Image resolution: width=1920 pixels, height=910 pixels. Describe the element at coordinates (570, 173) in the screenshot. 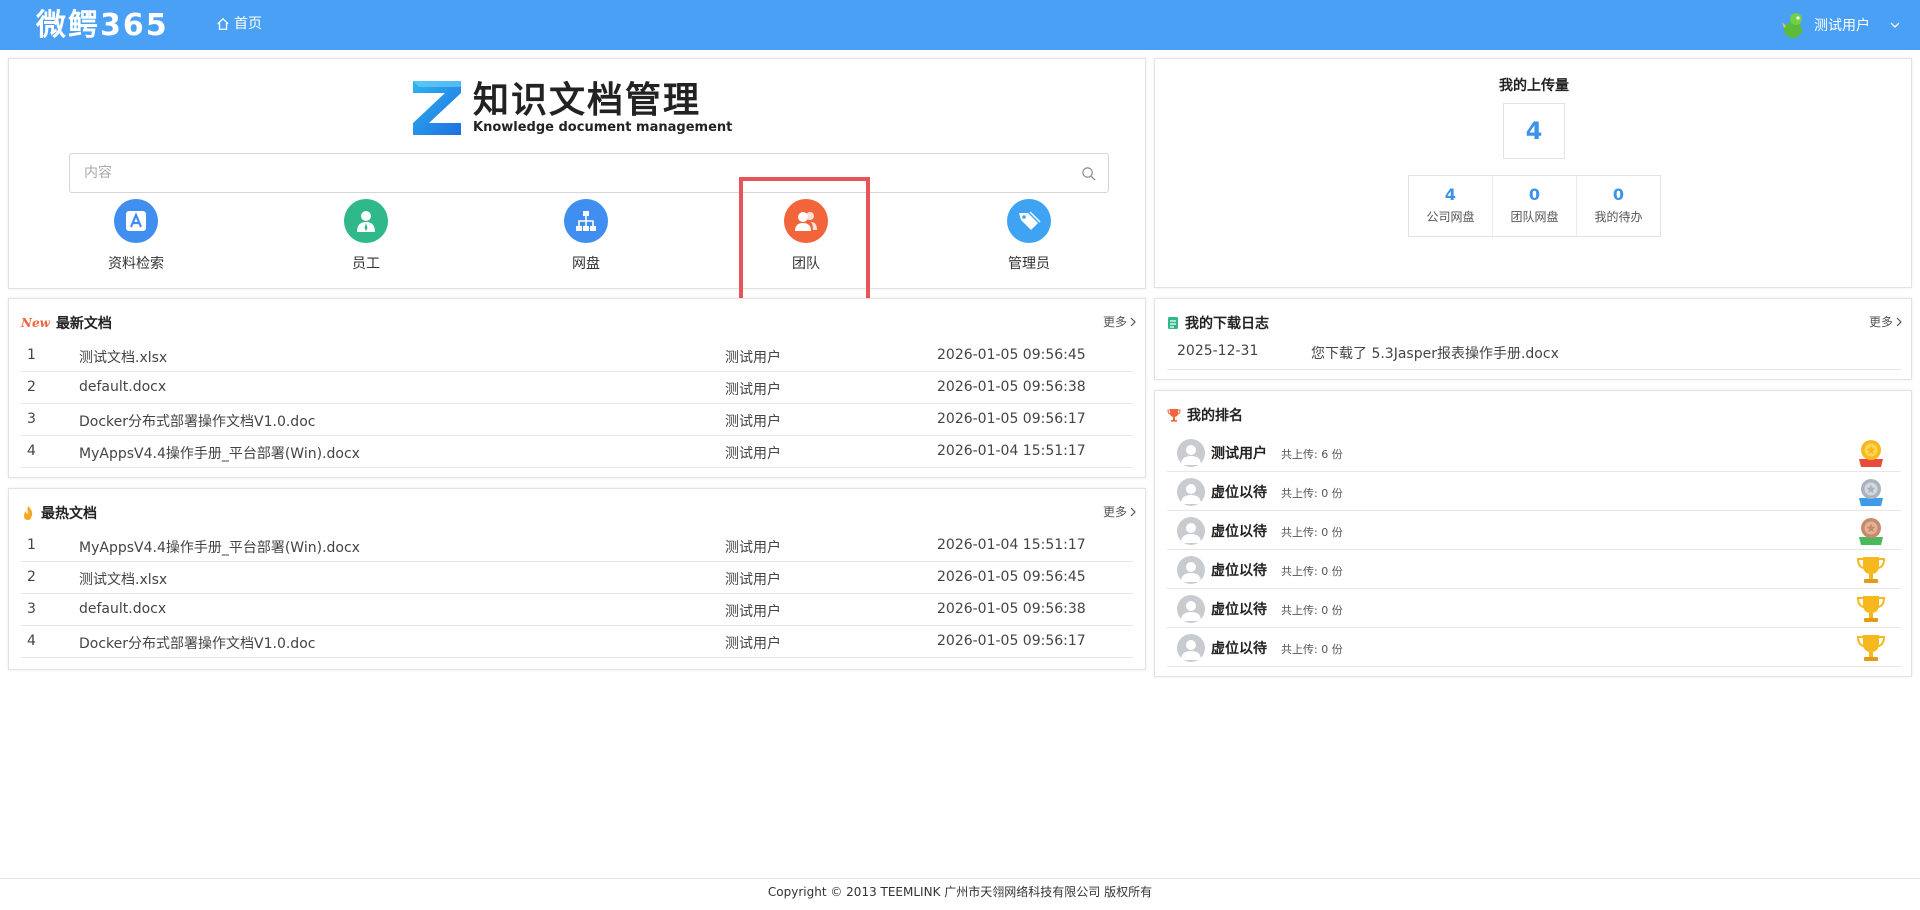

I see `search-input` at that location.